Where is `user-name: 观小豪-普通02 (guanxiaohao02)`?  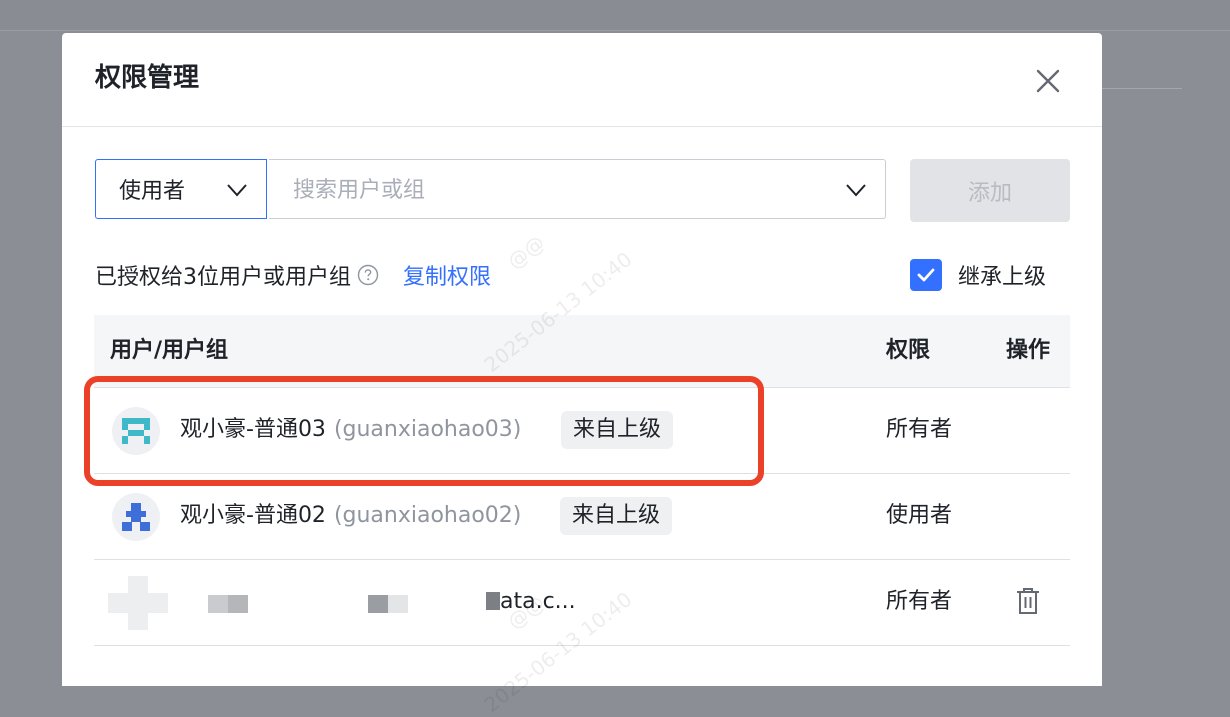
user-name: 观小豪-普通02 (guanxiaohao02) is located at coordinates (350, 516).